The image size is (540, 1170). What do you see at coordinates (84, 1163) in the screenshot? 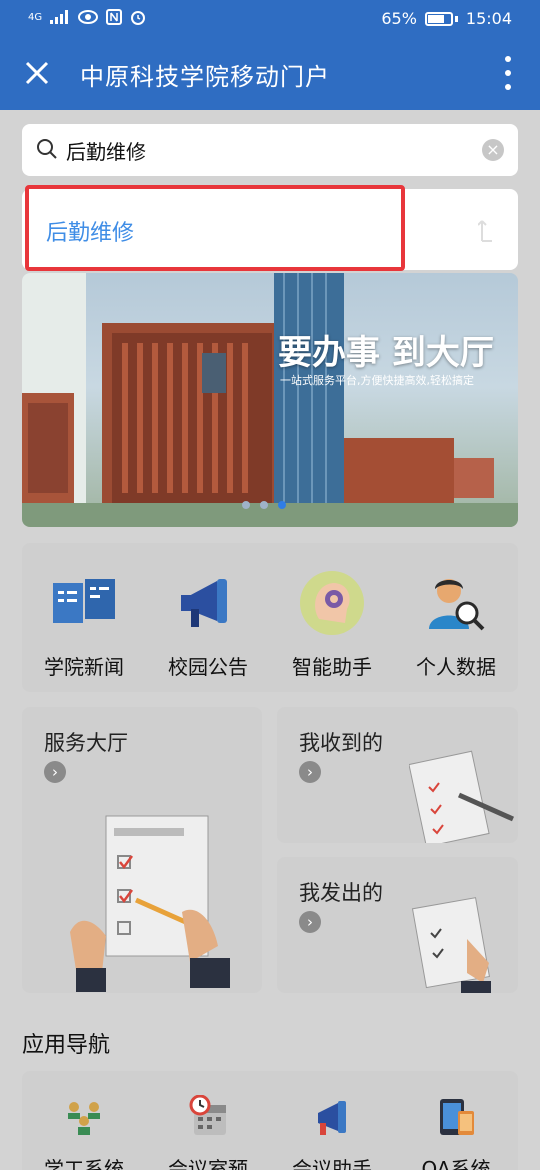
I see `nav-student-affairs-label: 学工系统` at bounding box center [84, 1163].